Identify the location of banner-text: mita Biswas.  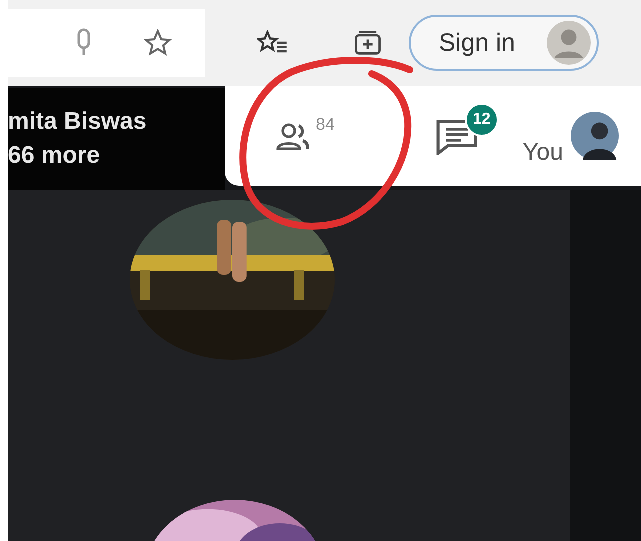
(78, 122).